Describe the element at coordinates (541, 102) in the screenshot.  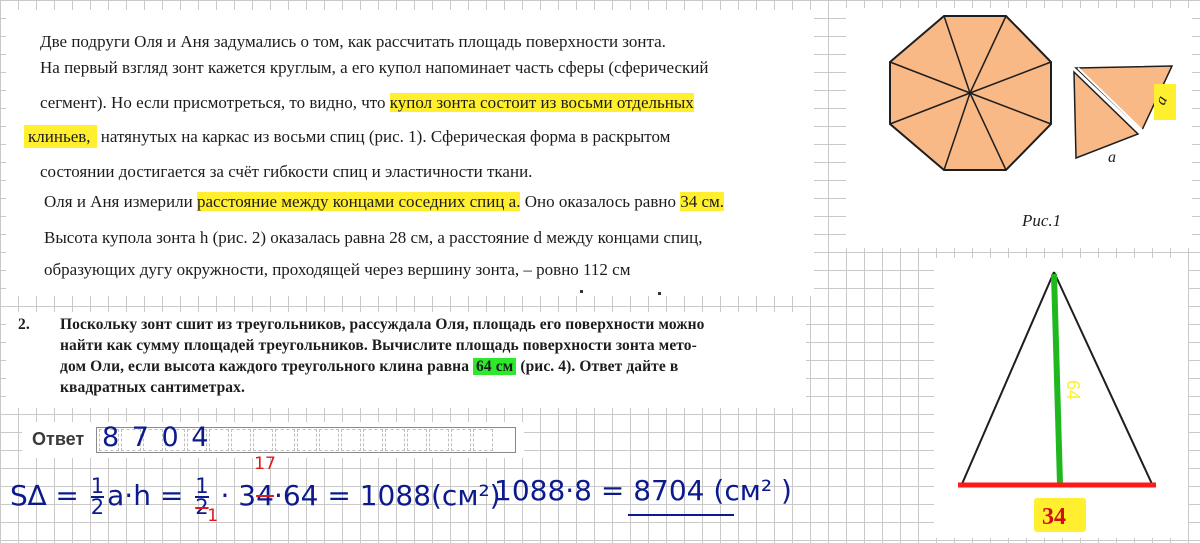
I see `highlight-wedges: купол зонта состоит из восьми отдельных` at that location.